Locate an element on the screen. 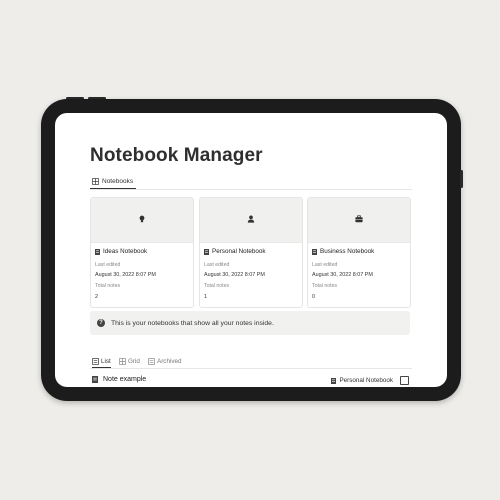  card-title: Ideas Notebook is located at coordinates (121, 251).